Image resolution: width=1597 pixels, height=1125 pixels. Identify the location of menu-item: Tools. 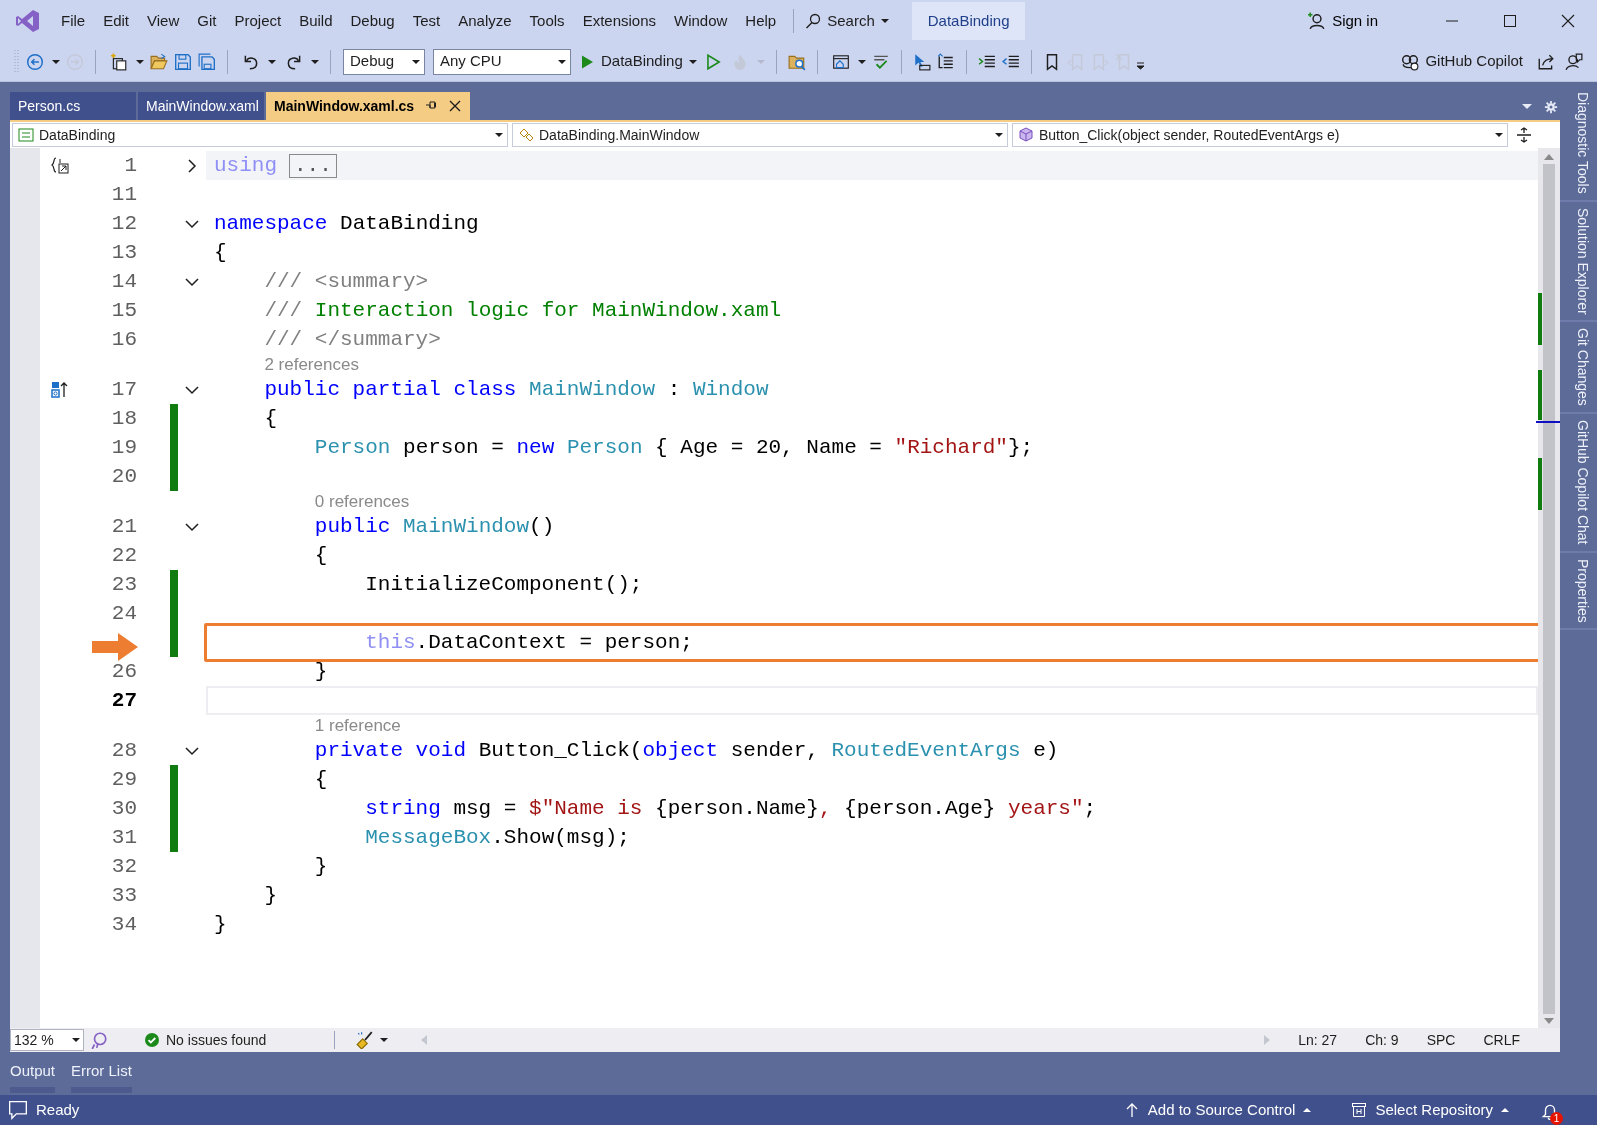
(547, 21).